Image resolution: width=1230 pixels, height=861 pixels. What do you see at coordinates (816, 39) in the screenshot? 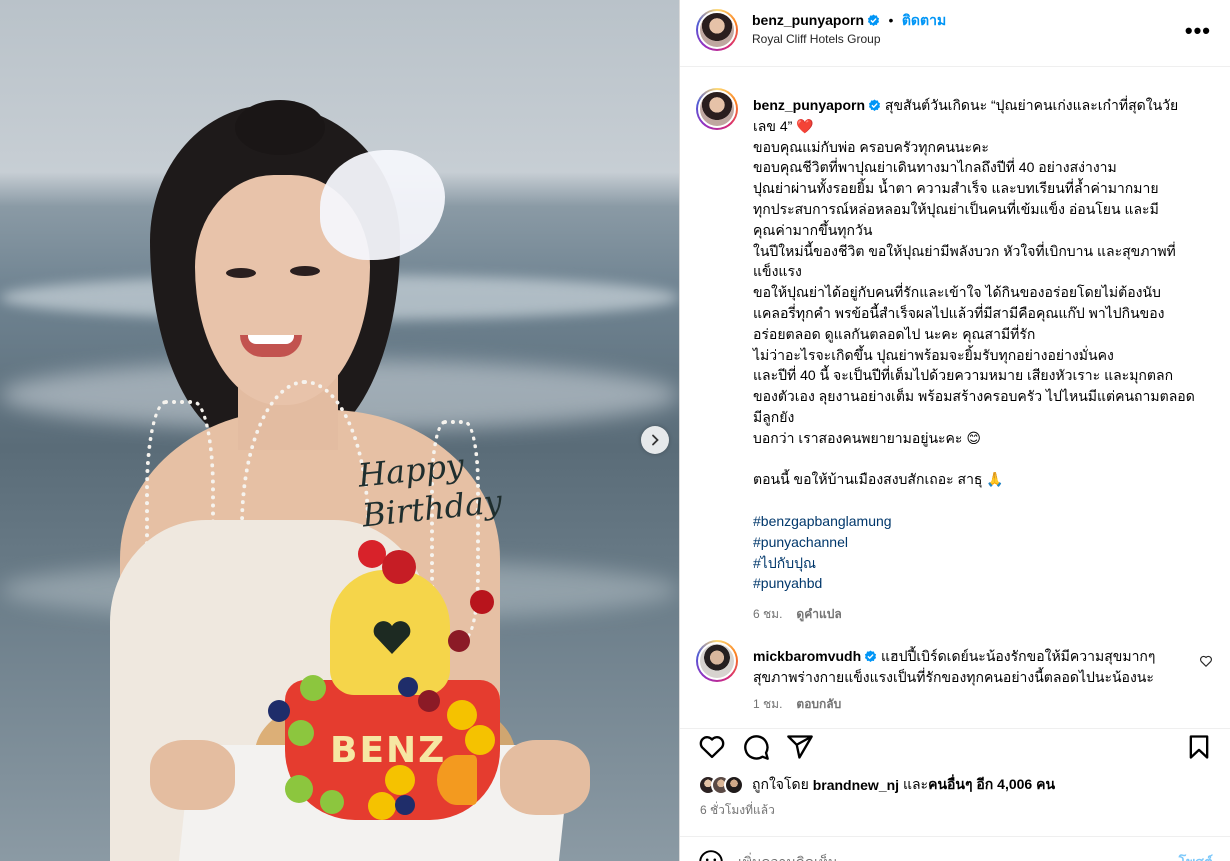
I see `location-link: Royal Cliff Hotels Group` at bounding box center [816, 39].